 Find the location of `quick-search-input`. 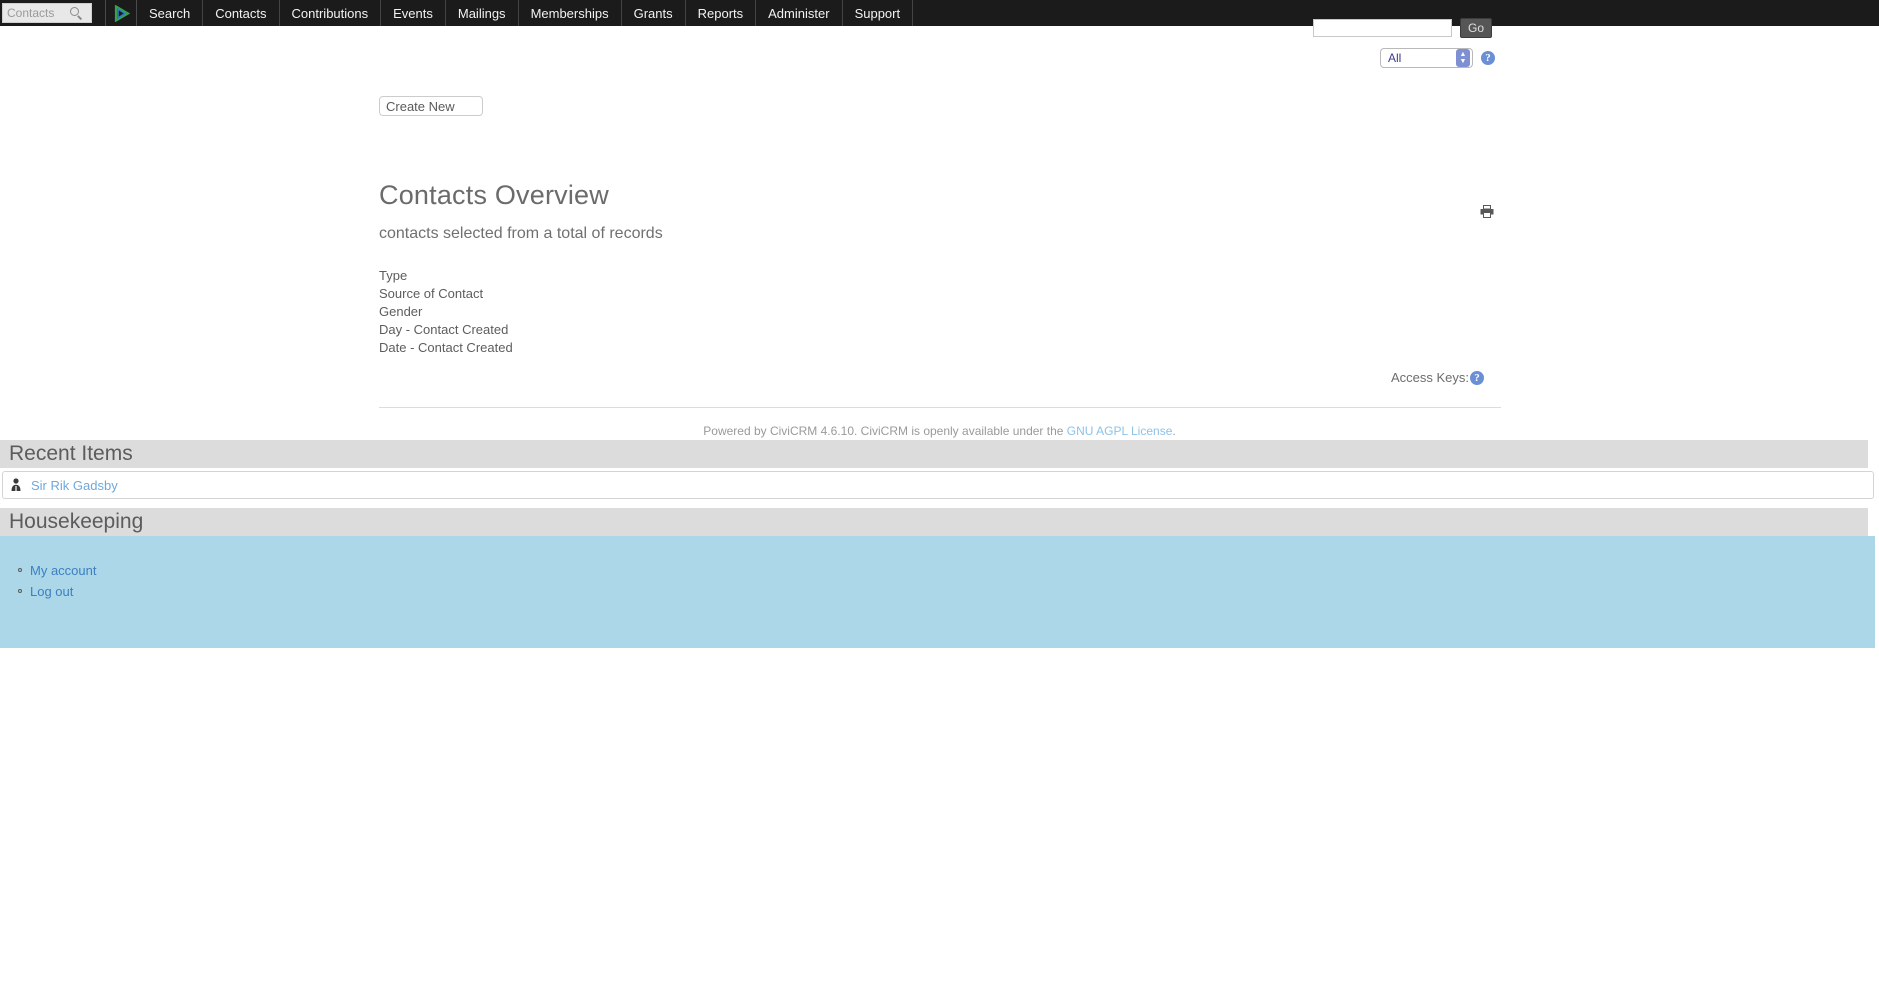

quick-search-input is located at coordinates (1382, 28).